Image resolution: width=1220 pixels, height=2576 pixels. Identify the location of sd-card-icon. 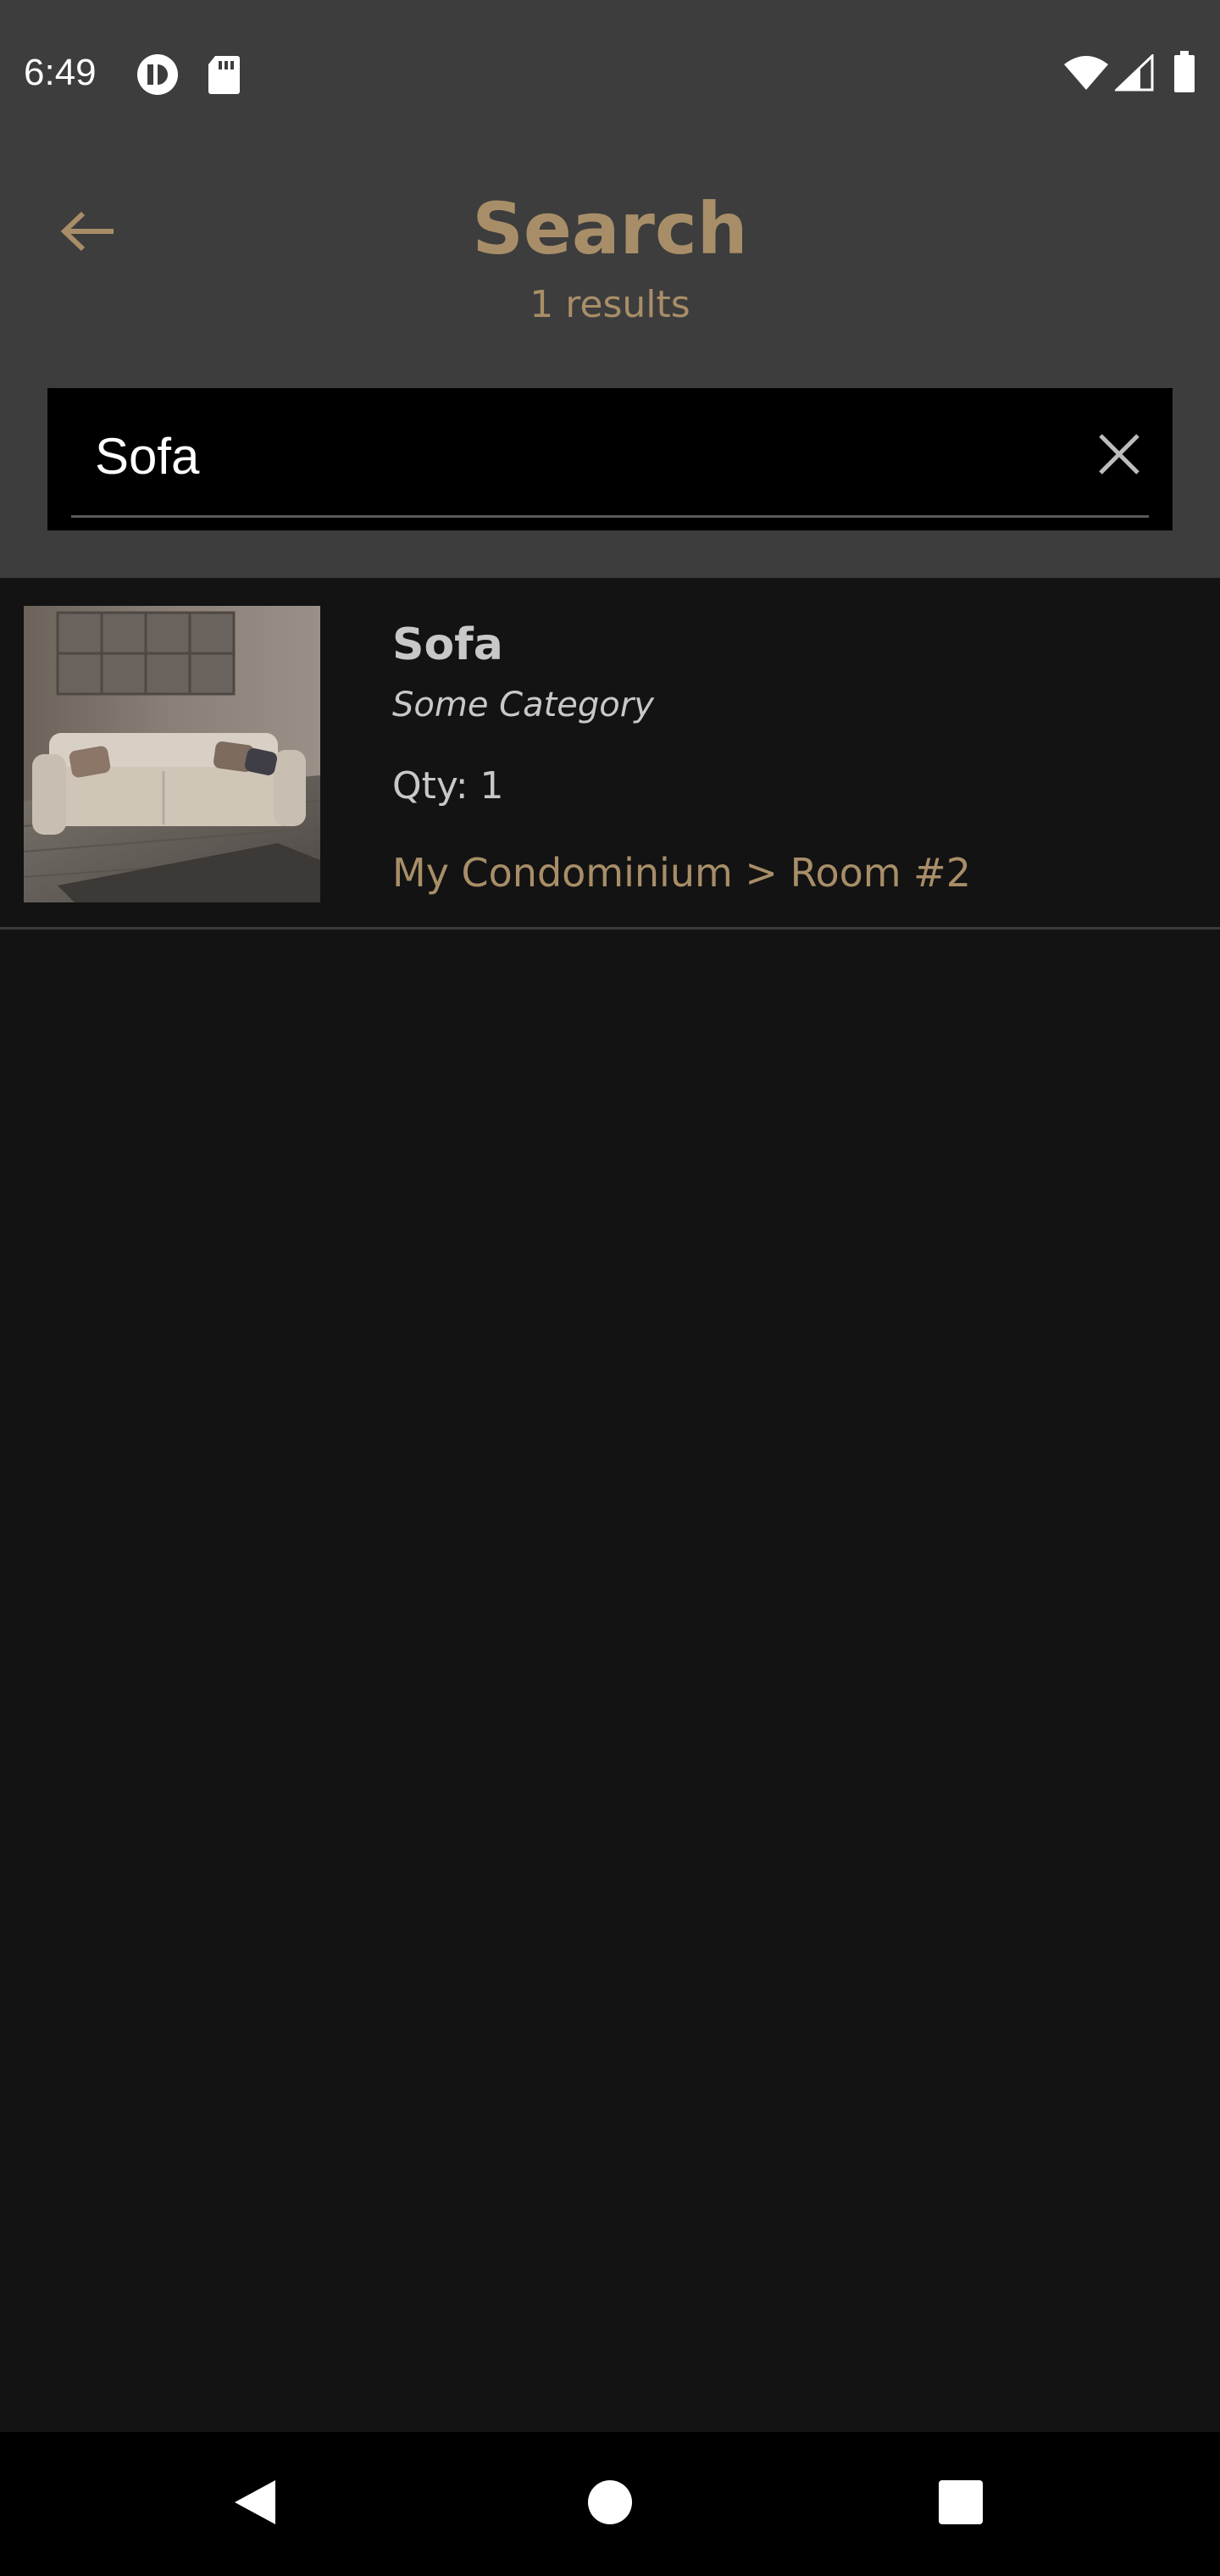
(224, 76).